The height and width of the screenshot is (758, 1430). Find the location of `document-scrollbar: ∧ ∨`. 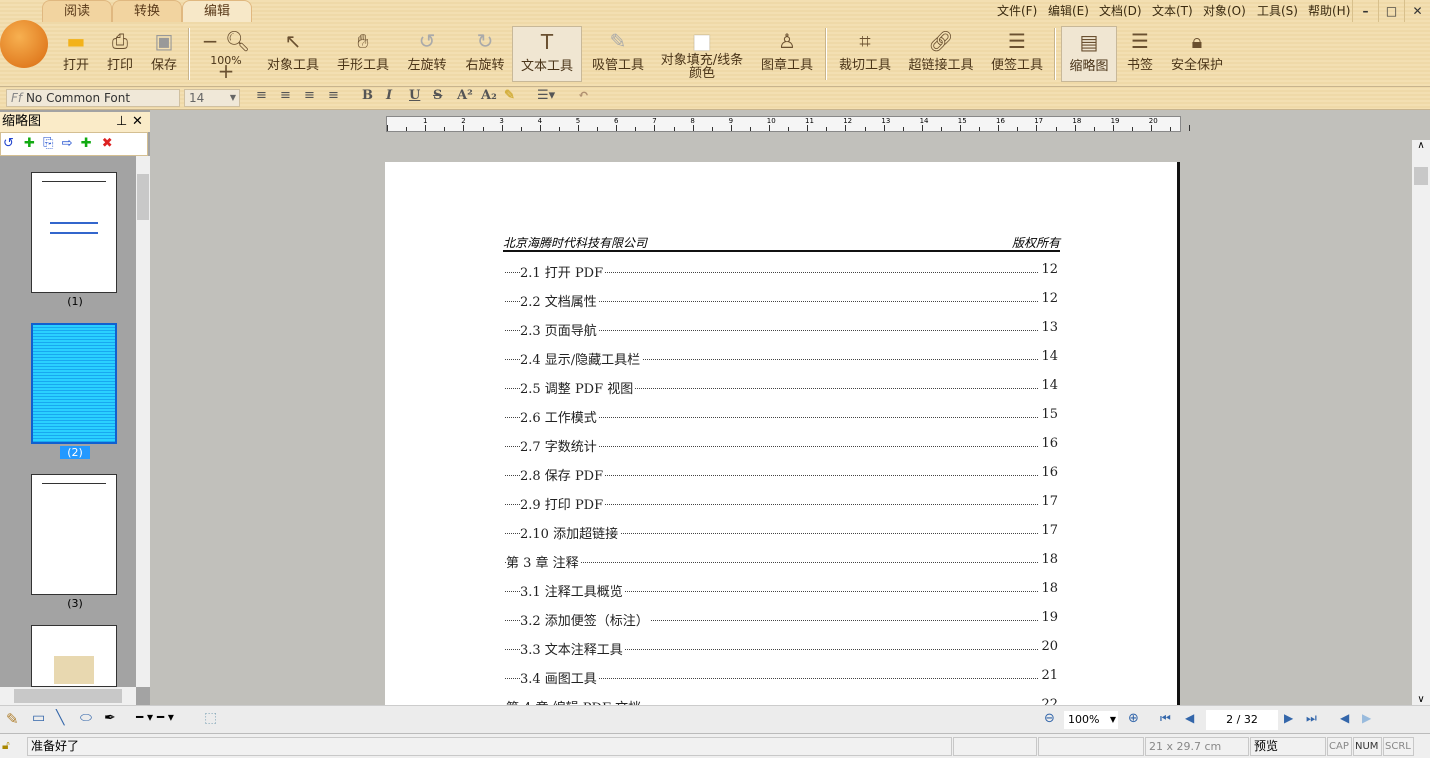

document-scrollbar: ∧ ∨ is located at coordinates (1421, 422).